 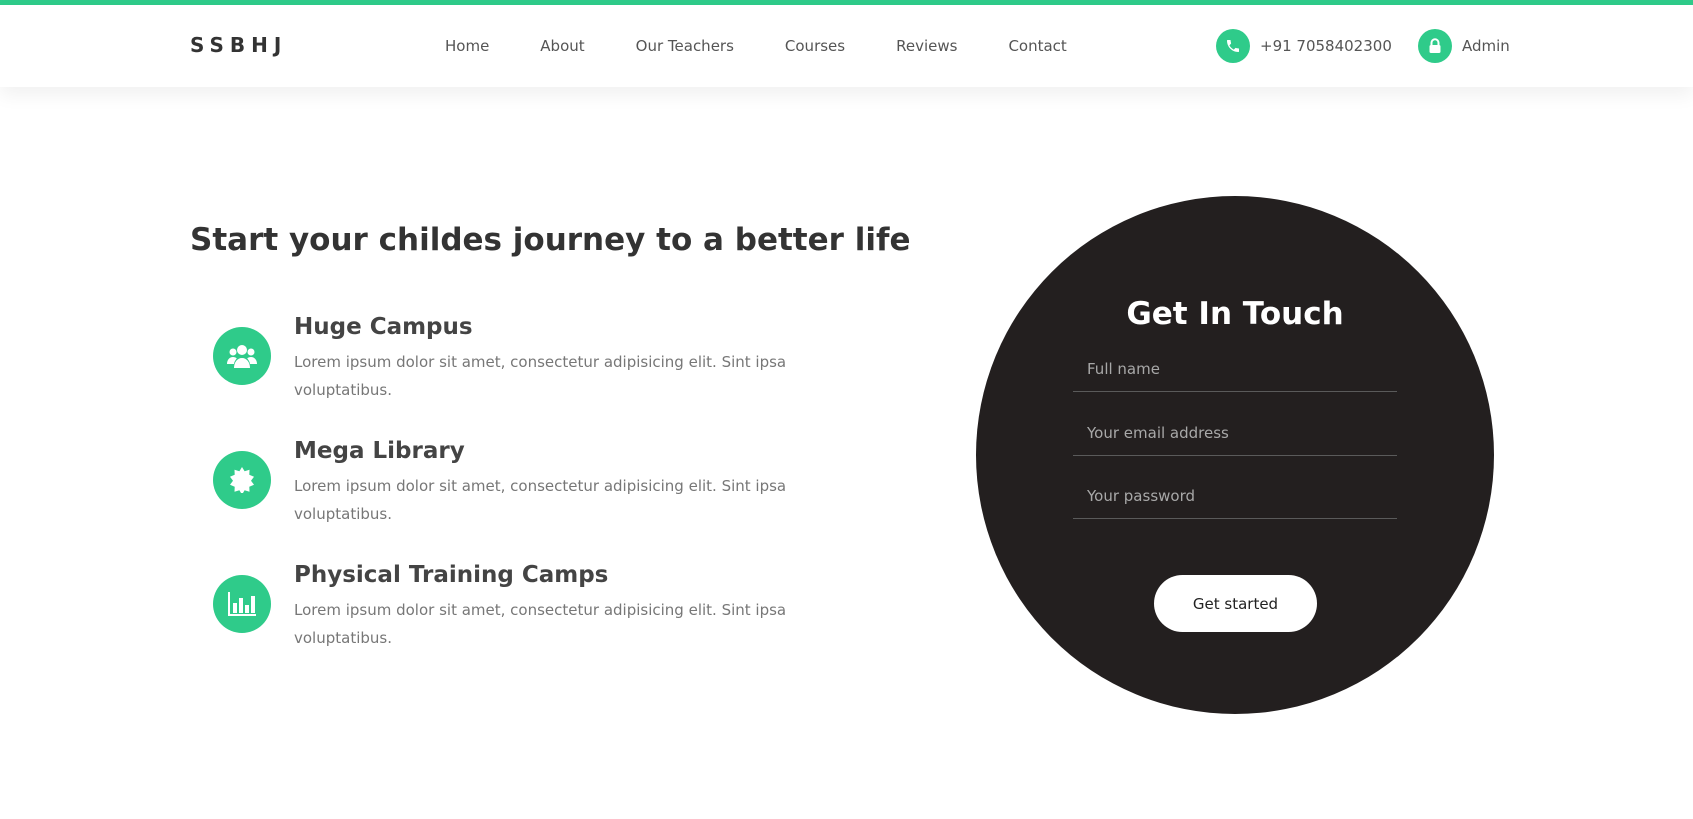 What do you see at coordinates (1486, 46) in the screenshot?
I see `admin-label: Admin` at bounding box center [1486, 46].